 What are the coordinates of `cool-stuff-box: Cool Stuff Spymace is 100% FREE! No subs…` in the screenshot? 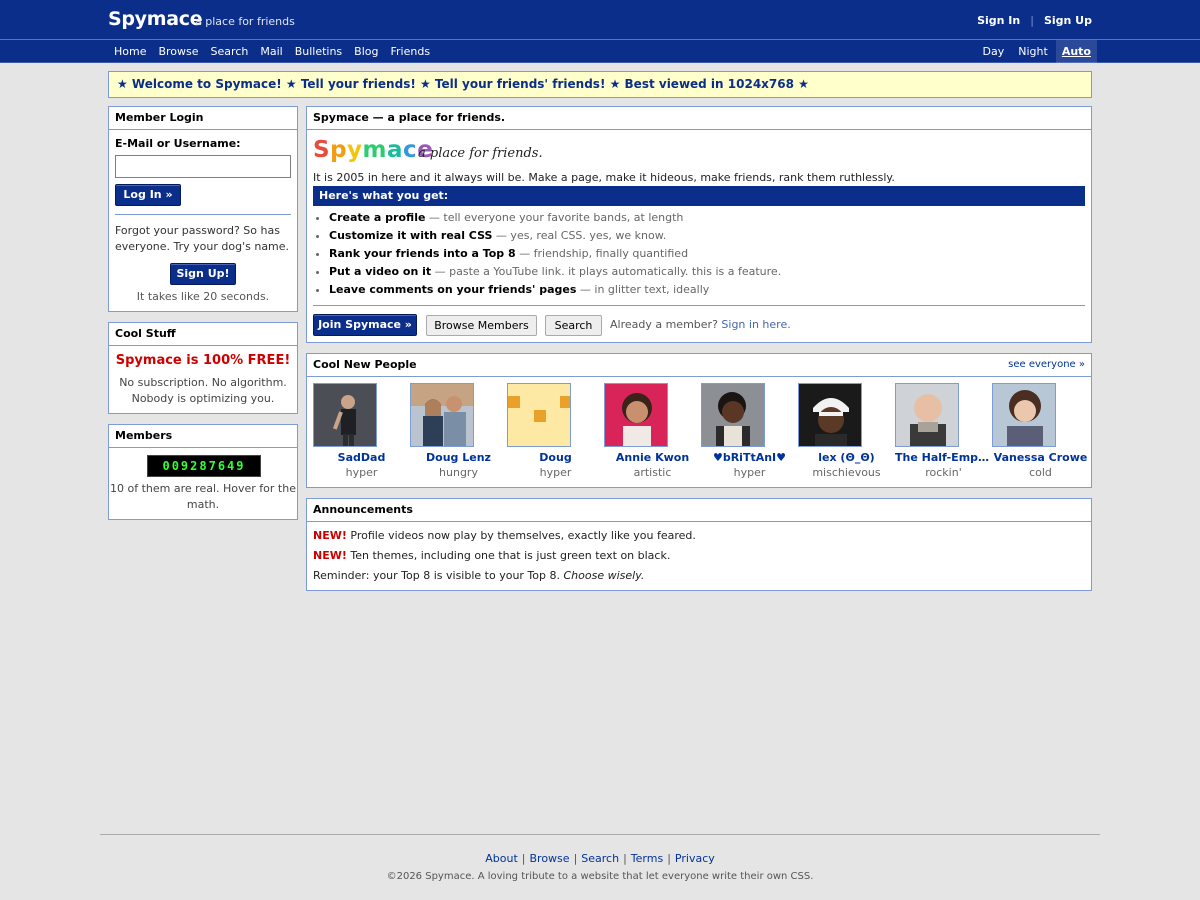 It's located at (203, 368).